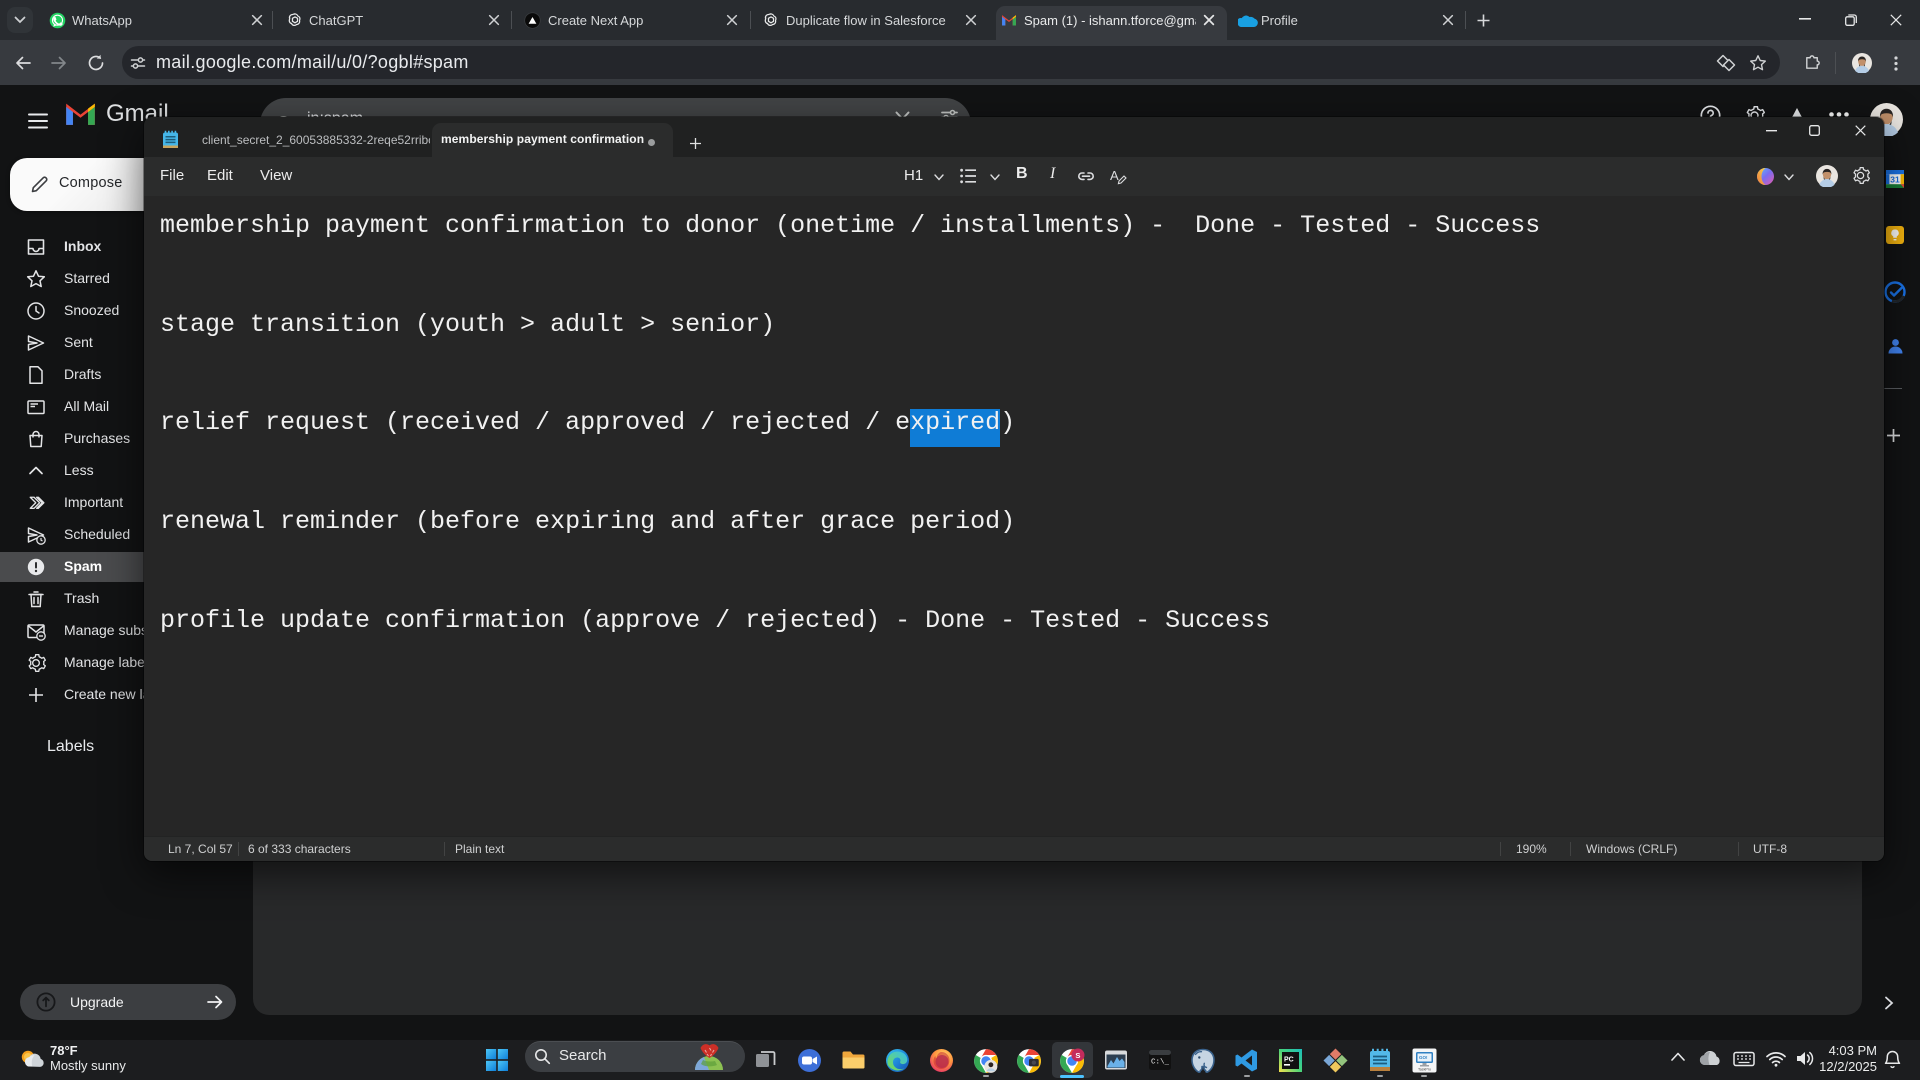 This screenshot has height=1080, width=1920. Describe the element at coordinates (1077, 1055) in the screenshot. I see `svg-text: S` at that location.